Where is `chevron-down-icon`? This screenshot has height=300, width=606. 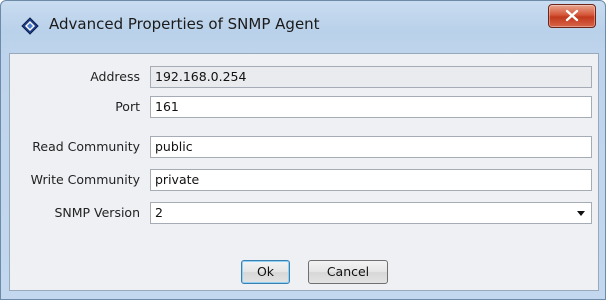
chevron-down-icon is located at coordinates (581, 213).